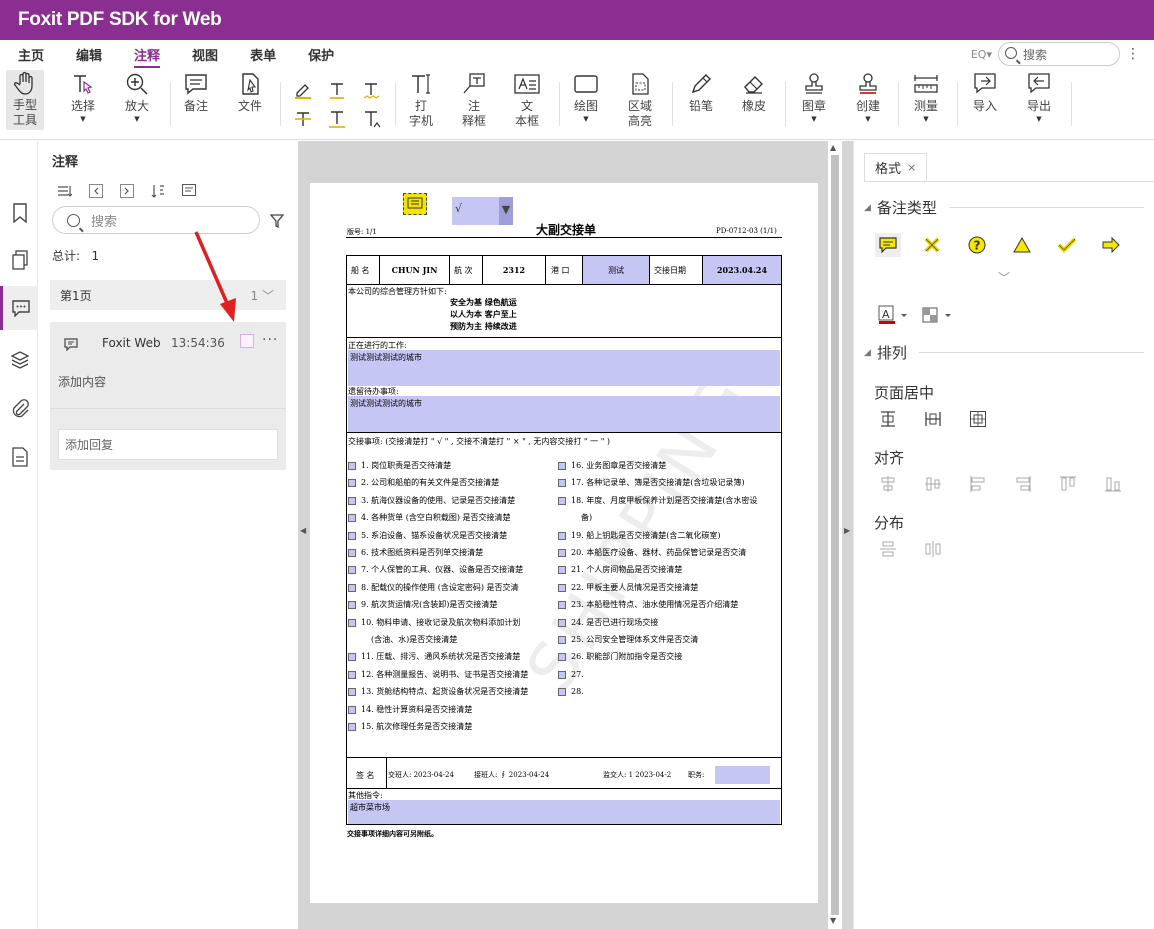 The image size is (1154, 929). What do you see at coordinates (19, 308) in the screenshot?
I see `comments-panel-icon` at bounding box center [19, 308].